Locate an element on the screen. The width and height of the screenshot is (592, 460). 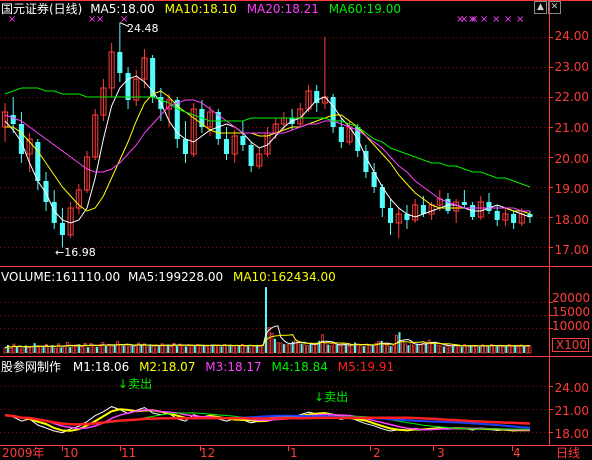
indicator-m4-label: M4:18.84 is located at coordinates (299, 367).